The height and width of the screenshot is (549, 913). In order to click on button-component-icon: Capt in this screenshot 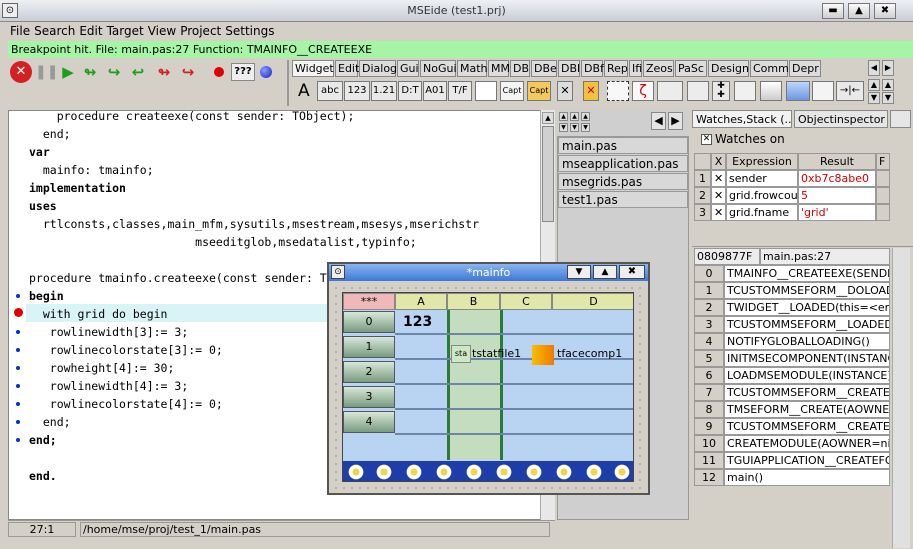, I will do `click(512, 91)`.